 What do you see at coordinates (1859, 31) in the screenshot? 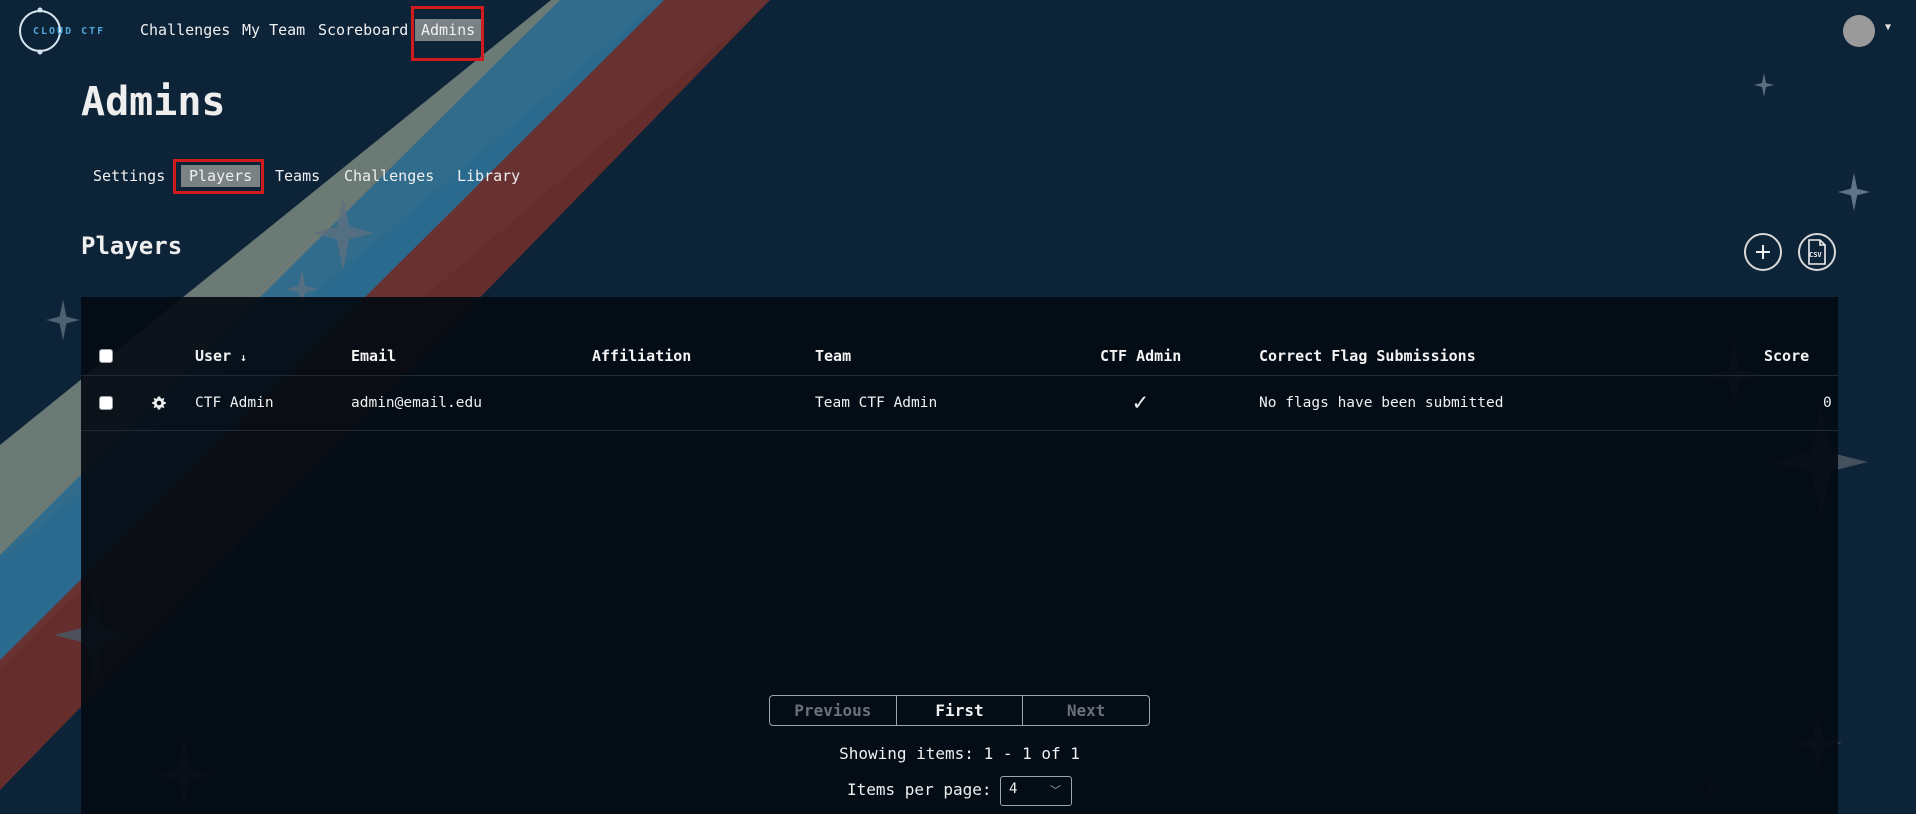
I see `avatar` at bounding box center [1859, 31].